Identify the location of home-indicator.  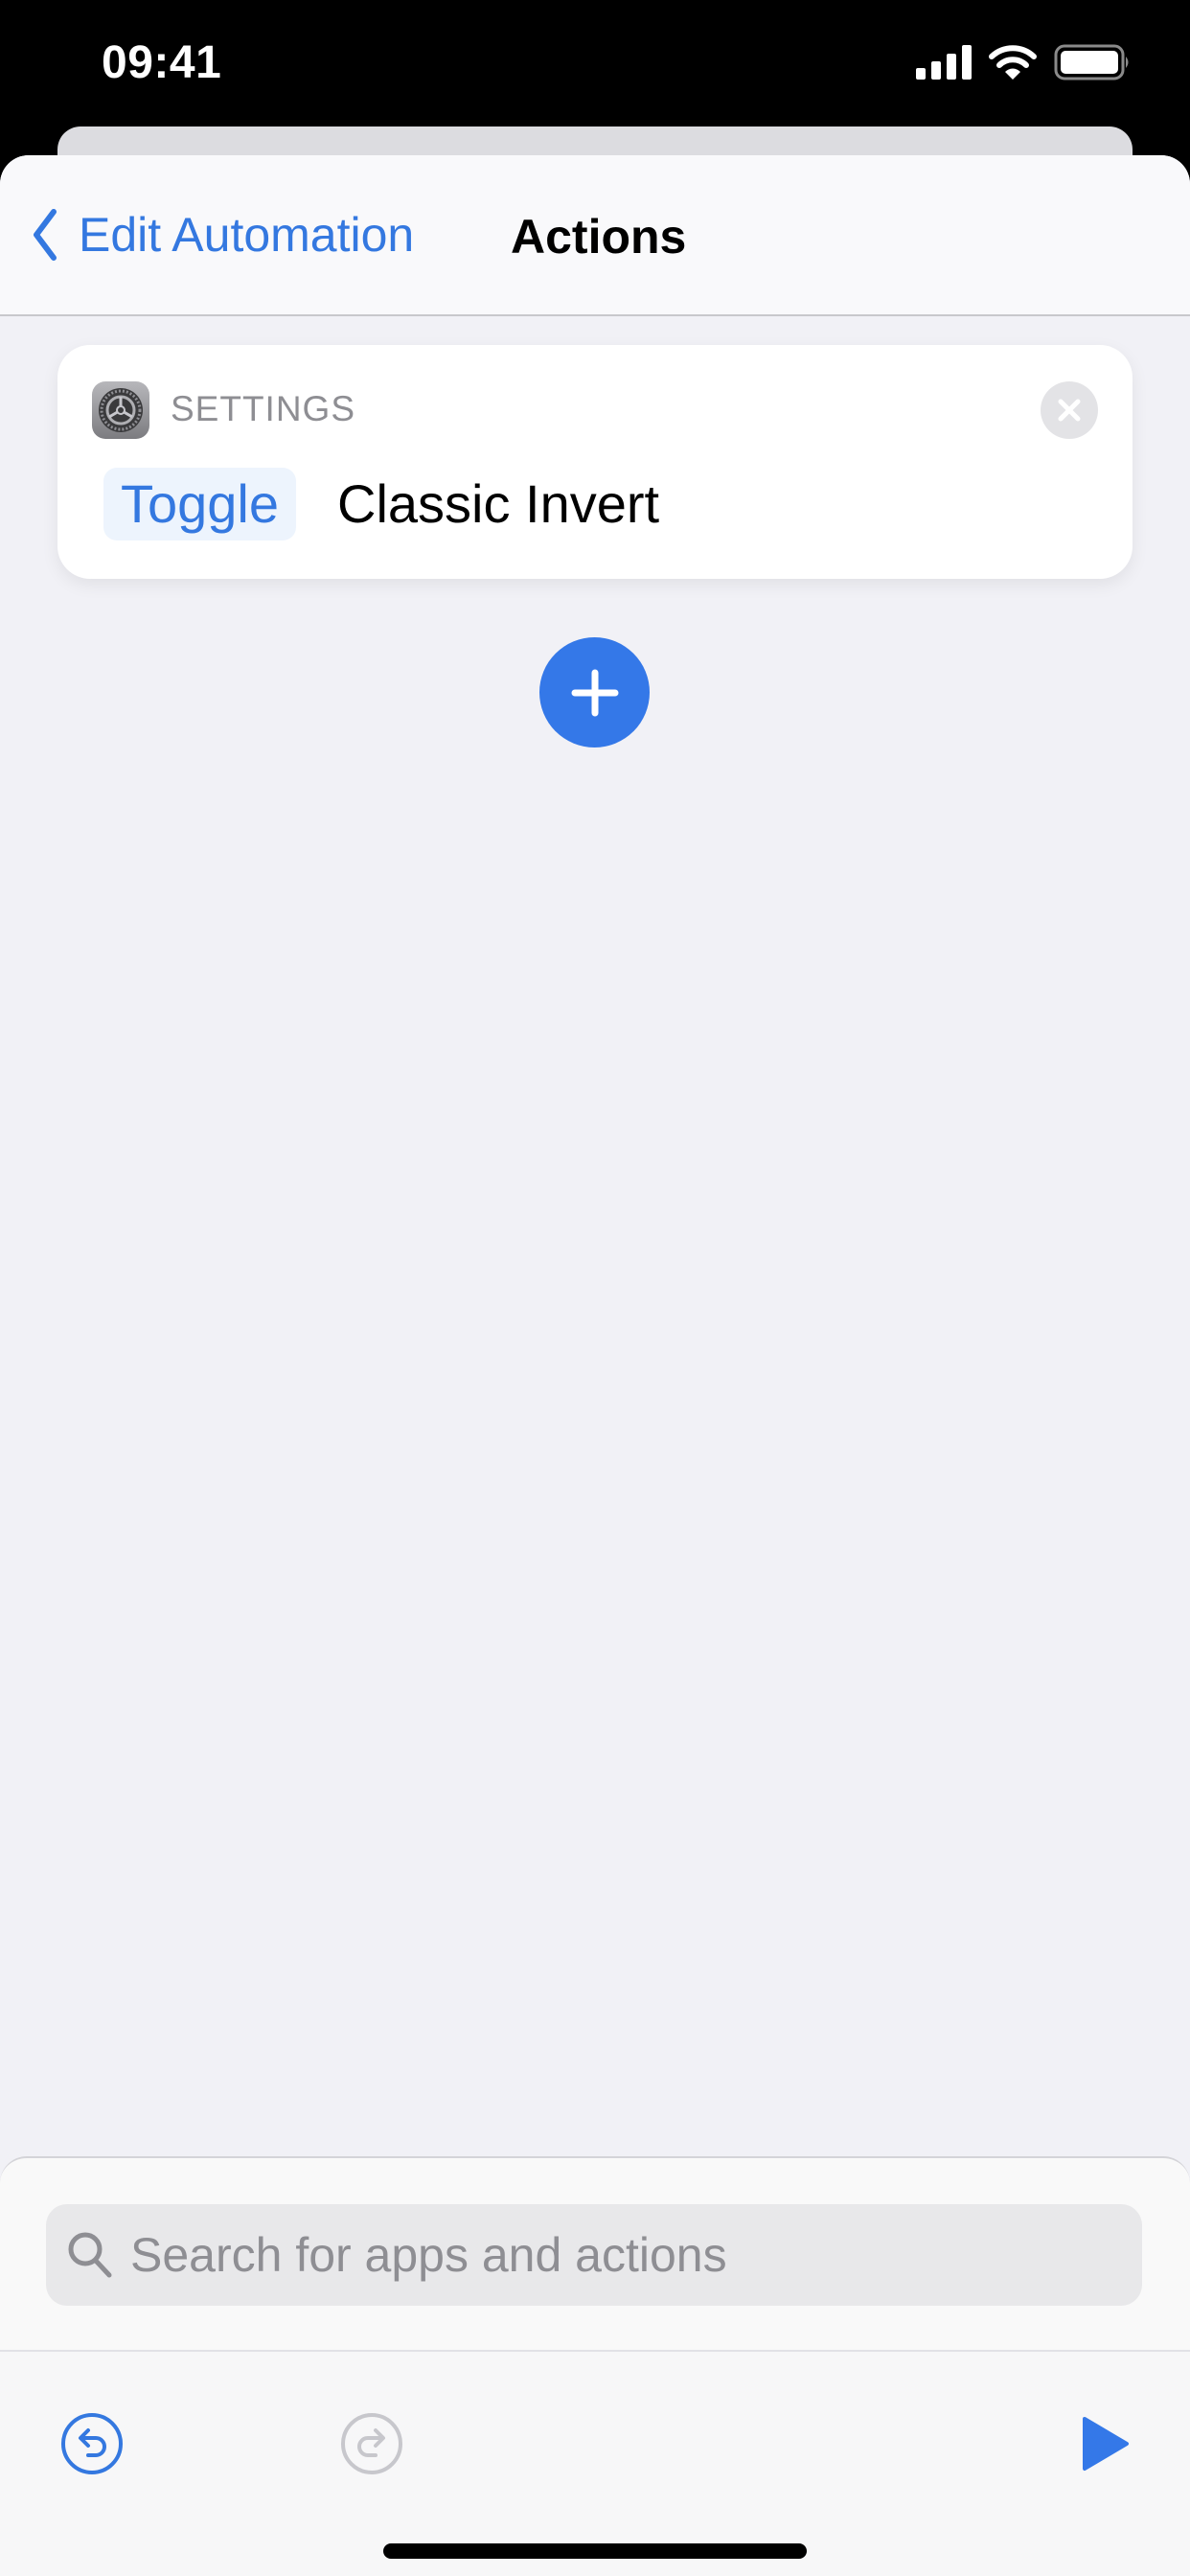
(595, 2551).